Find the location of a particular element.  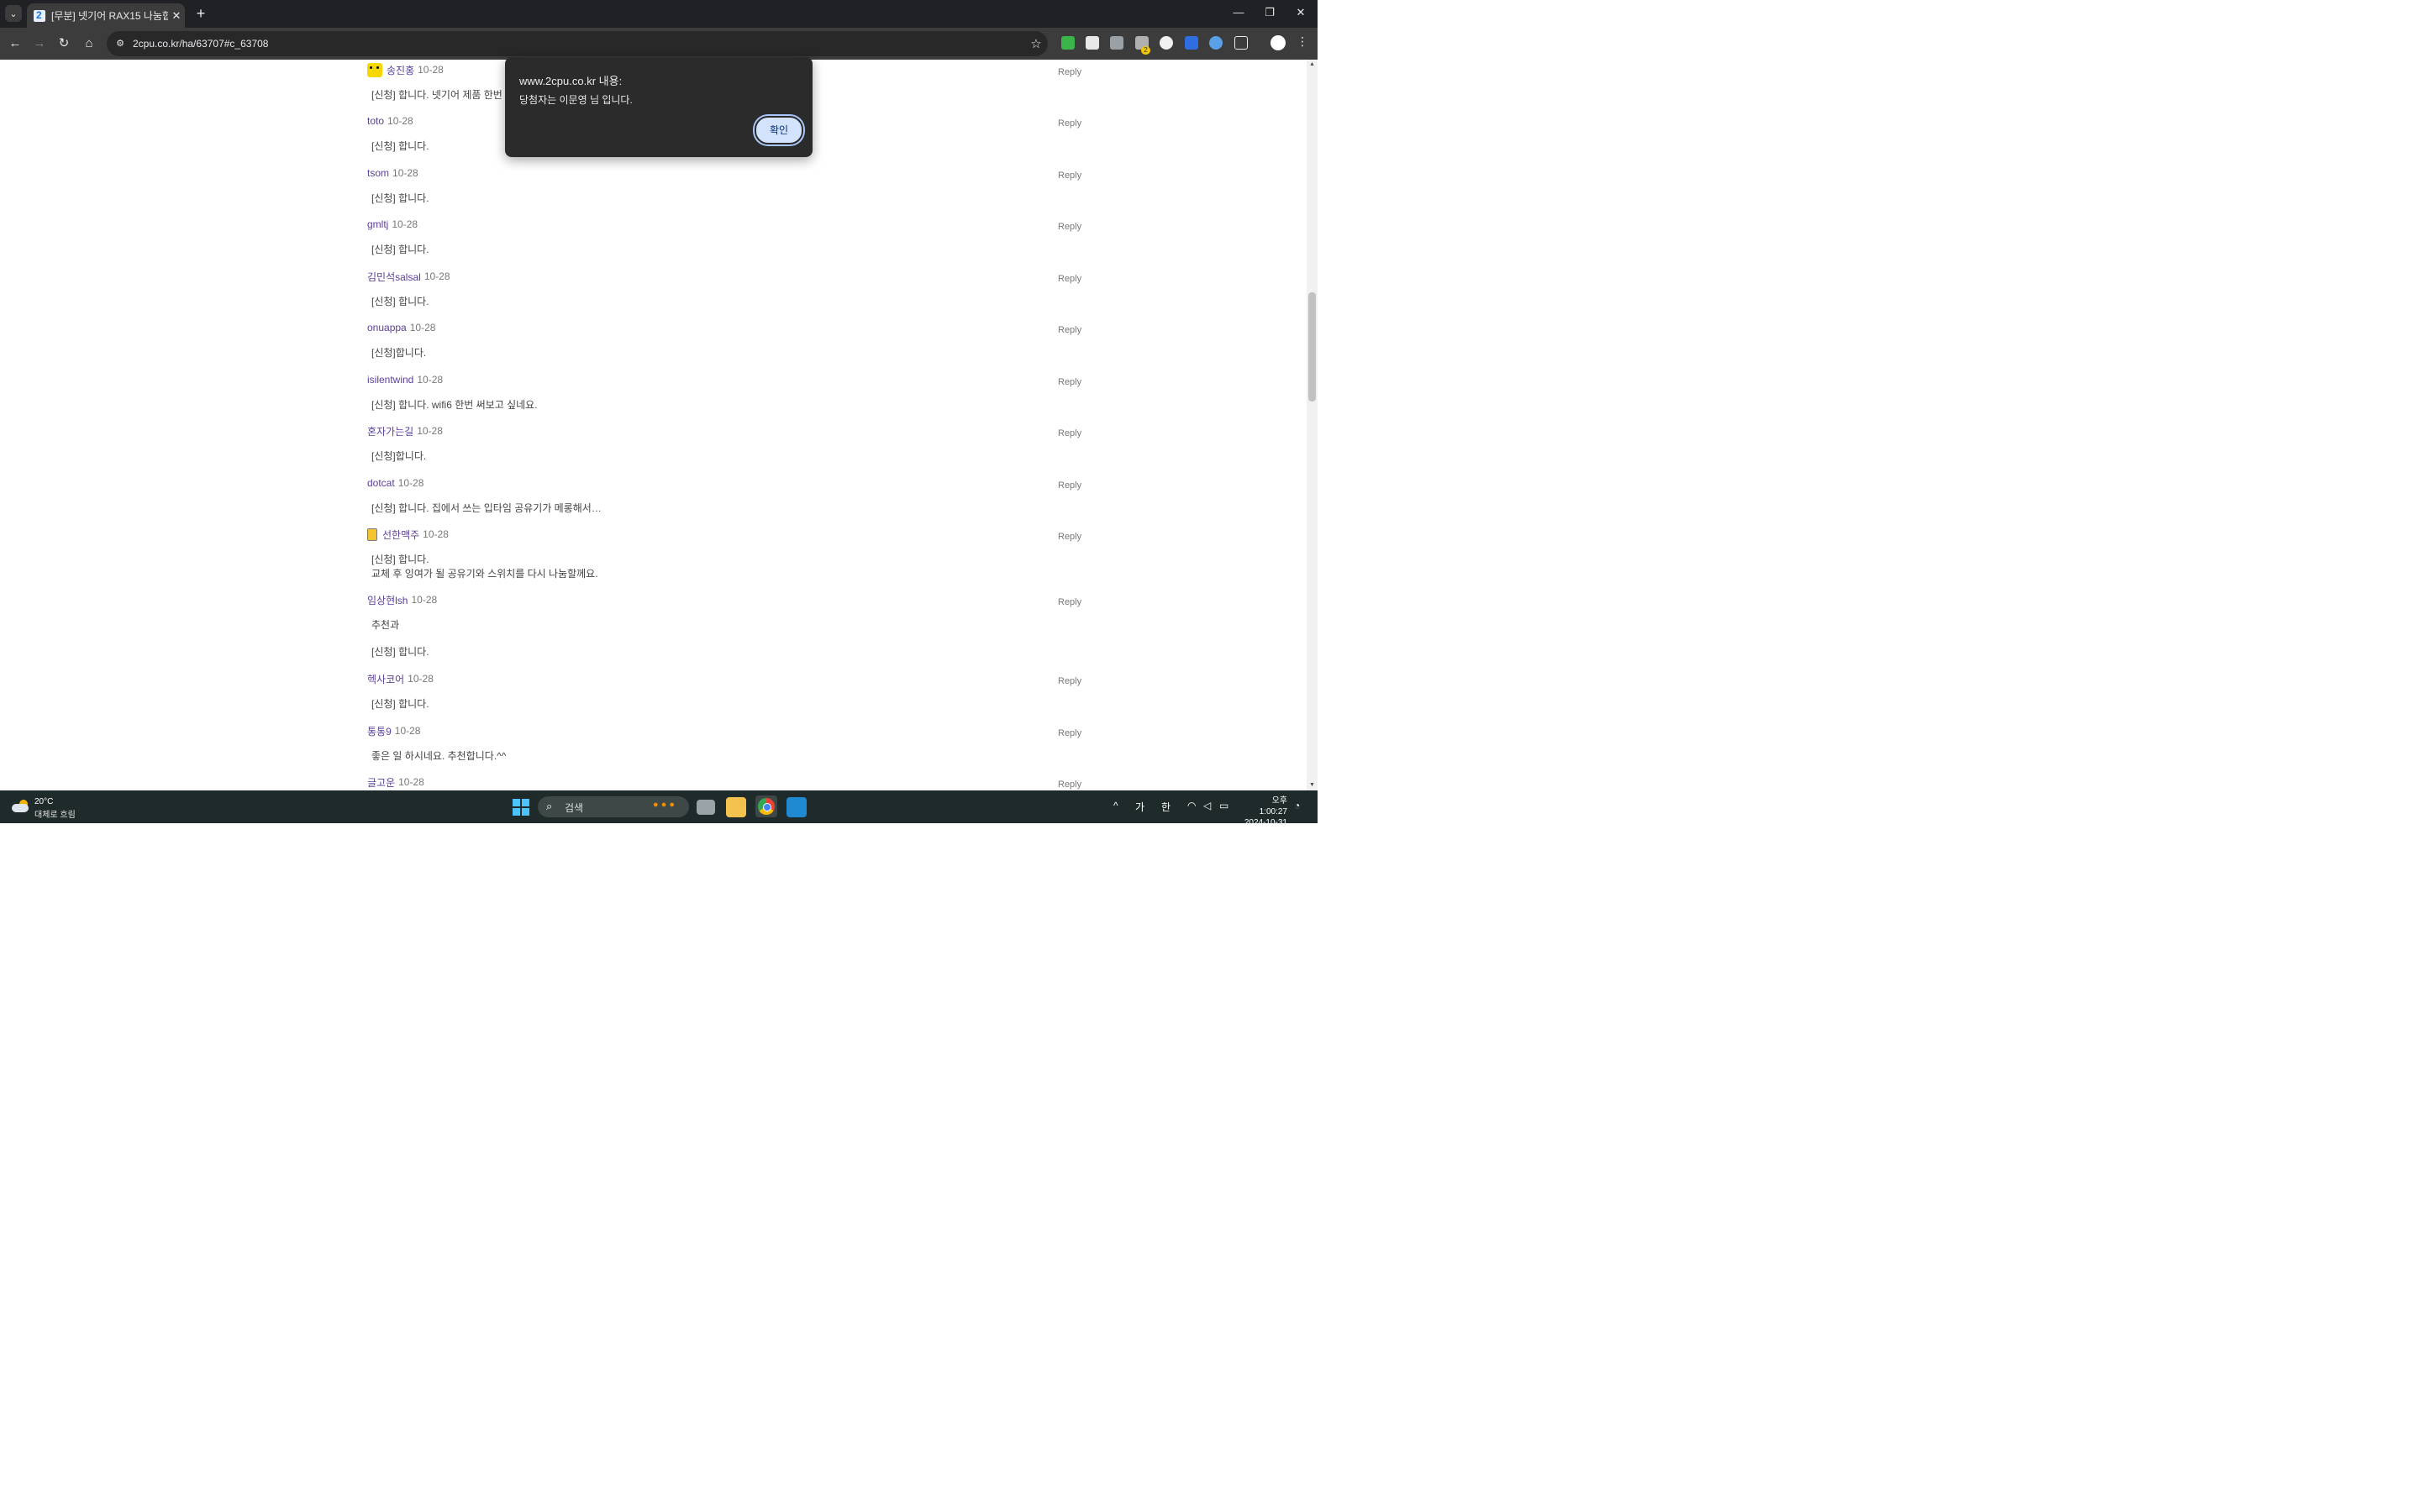

extension-shield-icon is located at coordinates (1116, 43).